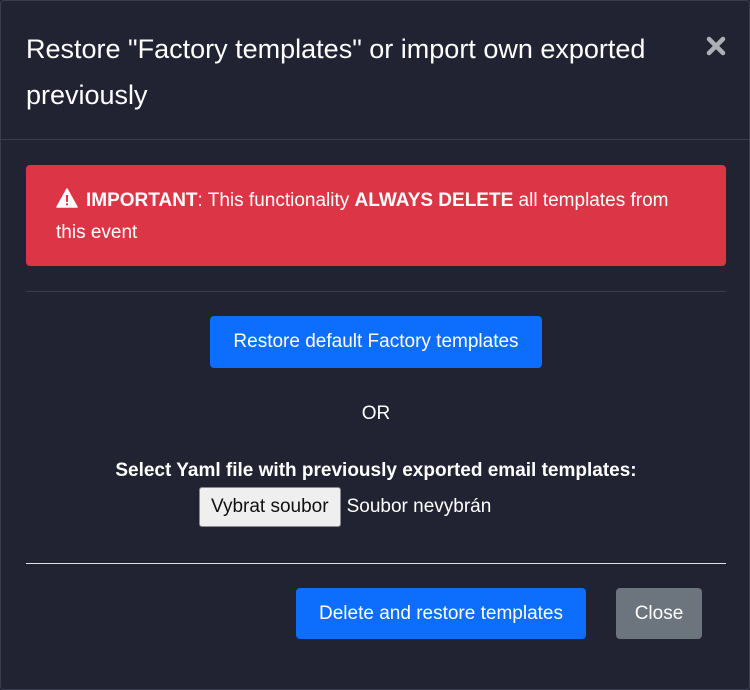  Describe the element at coordinates (376, 342) in the screenshot. I see `restore-default-factory-templates-button: Restore default Factory templates` at that location.